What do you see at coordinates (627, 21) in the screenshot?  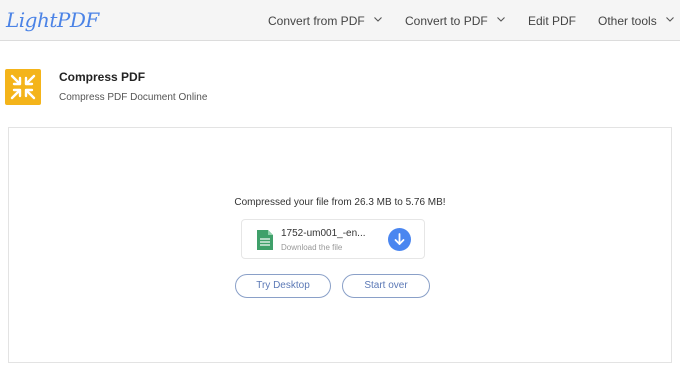 I see `nav-other-tools-label: Other tools` at bounding box center [627, 21].